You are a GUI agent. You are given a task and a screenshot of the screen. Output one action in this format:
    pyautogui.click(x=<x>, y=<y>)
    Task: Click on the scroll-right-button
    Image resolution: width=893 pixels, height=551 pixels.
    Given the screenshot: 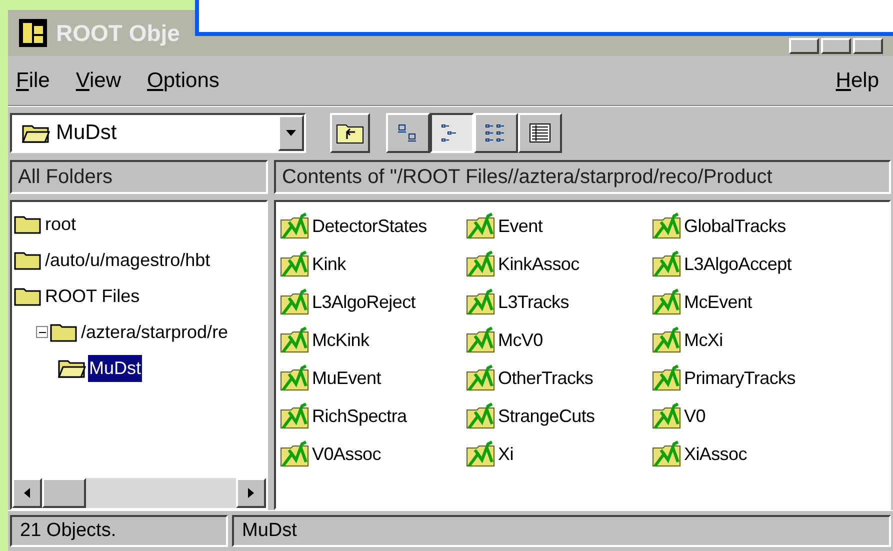 What is the action you would take?
    pyautogui.click(x=251, y=493)
    